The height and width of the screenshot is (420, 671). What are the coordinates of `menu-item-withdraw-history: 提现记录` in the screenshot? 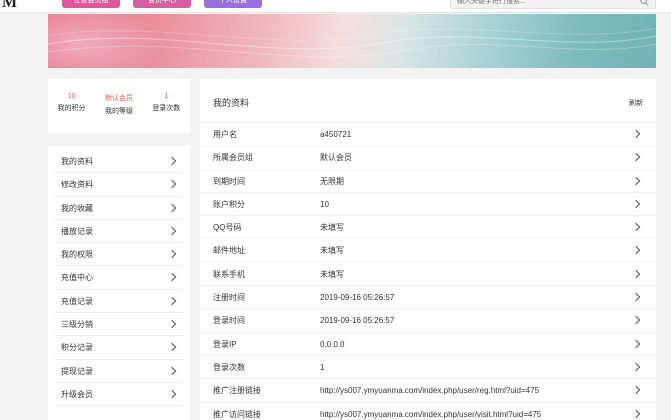 It's located at (119, 371).